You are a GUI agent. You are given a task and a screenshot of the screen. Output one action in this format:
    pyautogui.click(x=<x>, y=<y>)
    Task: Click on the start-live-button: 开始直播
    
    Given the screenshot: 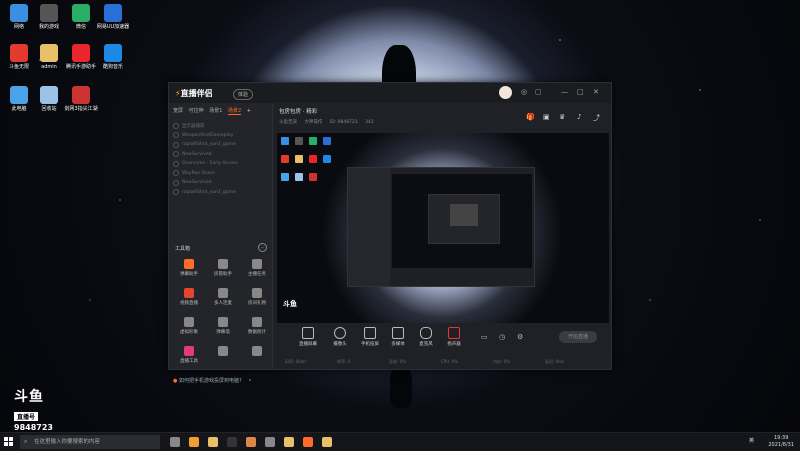 What is the action you would take?
    pyautogui.click(x=578, y=337)
    